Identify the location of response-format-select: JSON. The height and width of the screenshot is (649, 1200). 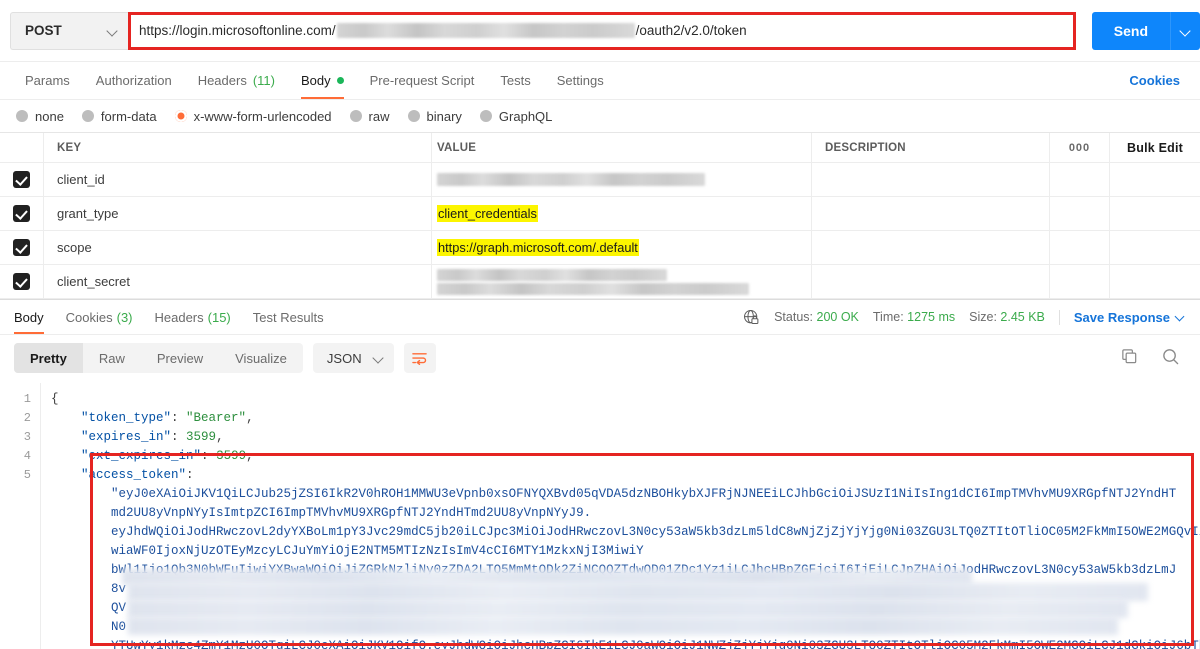
(353, 358).